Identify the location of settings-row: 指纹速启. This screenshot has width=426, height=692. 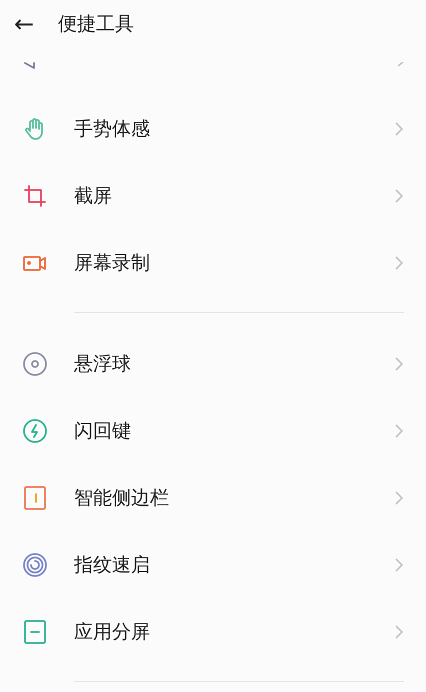
(213, 564).